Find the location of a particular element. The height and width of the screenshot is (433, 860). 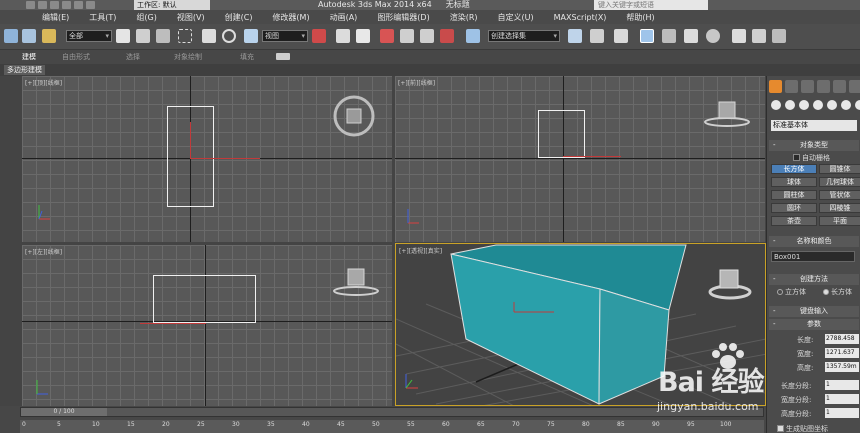

radio-cube-icon is located at coordinates (780, 292).